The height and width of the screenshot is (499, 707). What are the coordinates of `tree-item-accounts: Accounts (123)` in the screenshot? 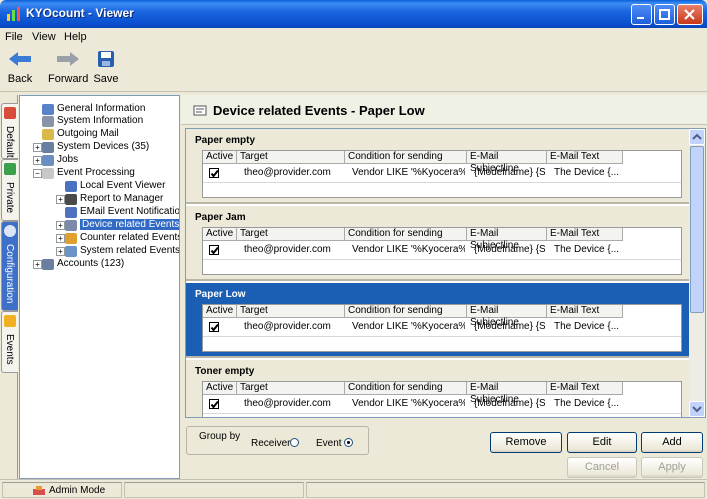 It's located at (83, 264).